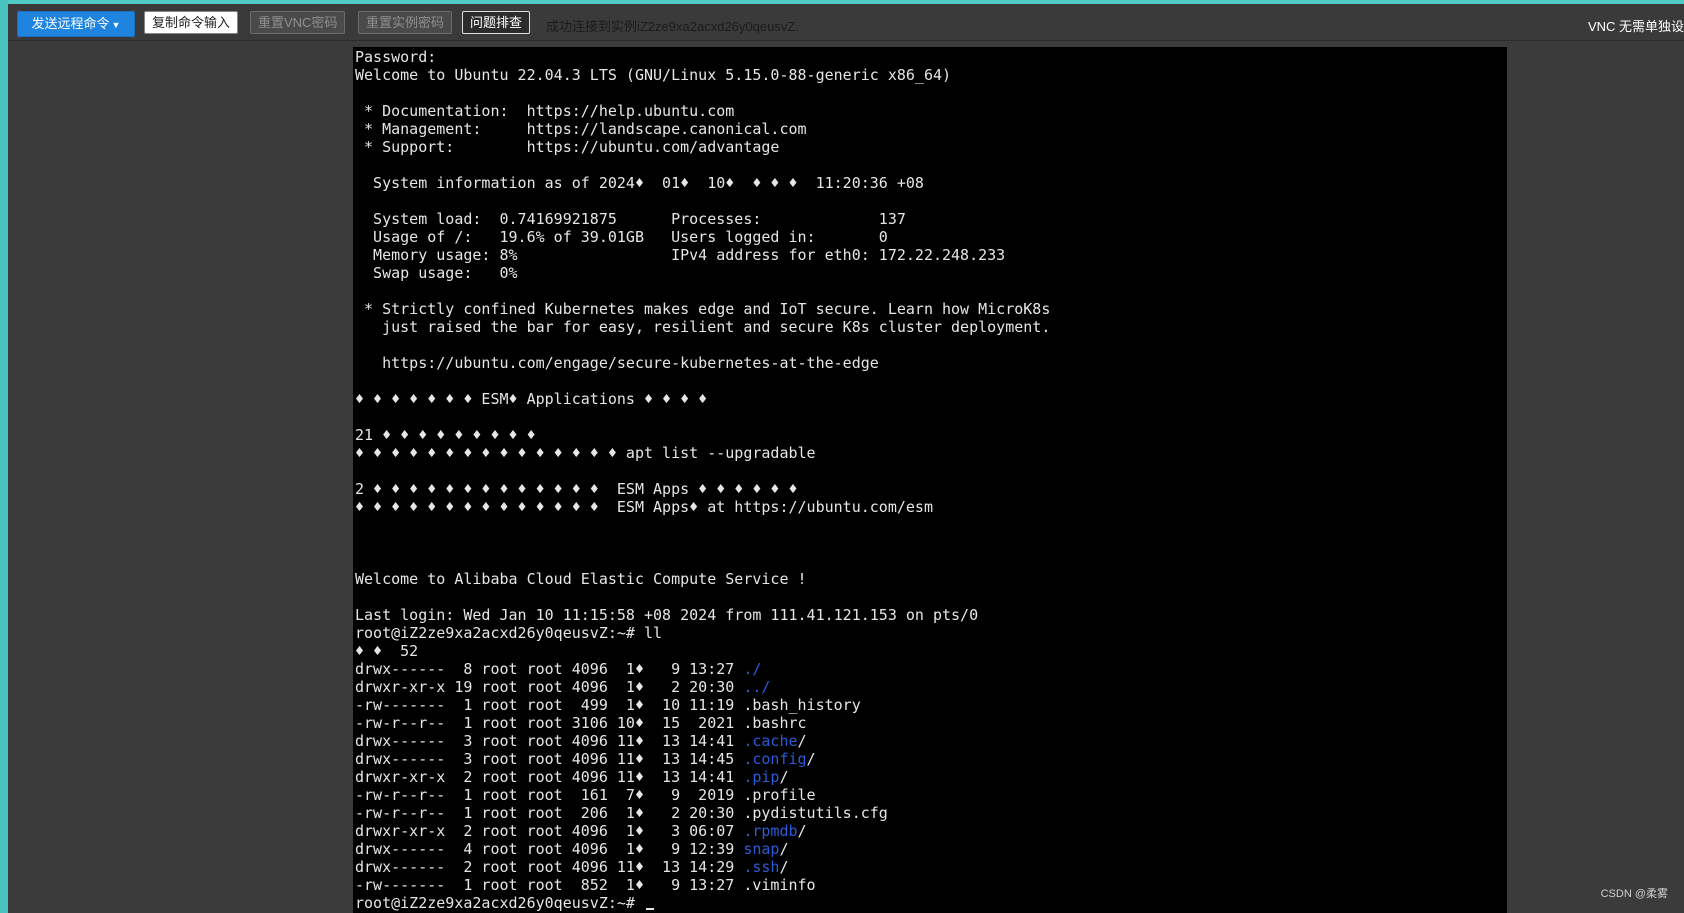  Describe the element at coordinates (770, 831) in the screenshot. I see `directory-name: .rpmdb` at that location.